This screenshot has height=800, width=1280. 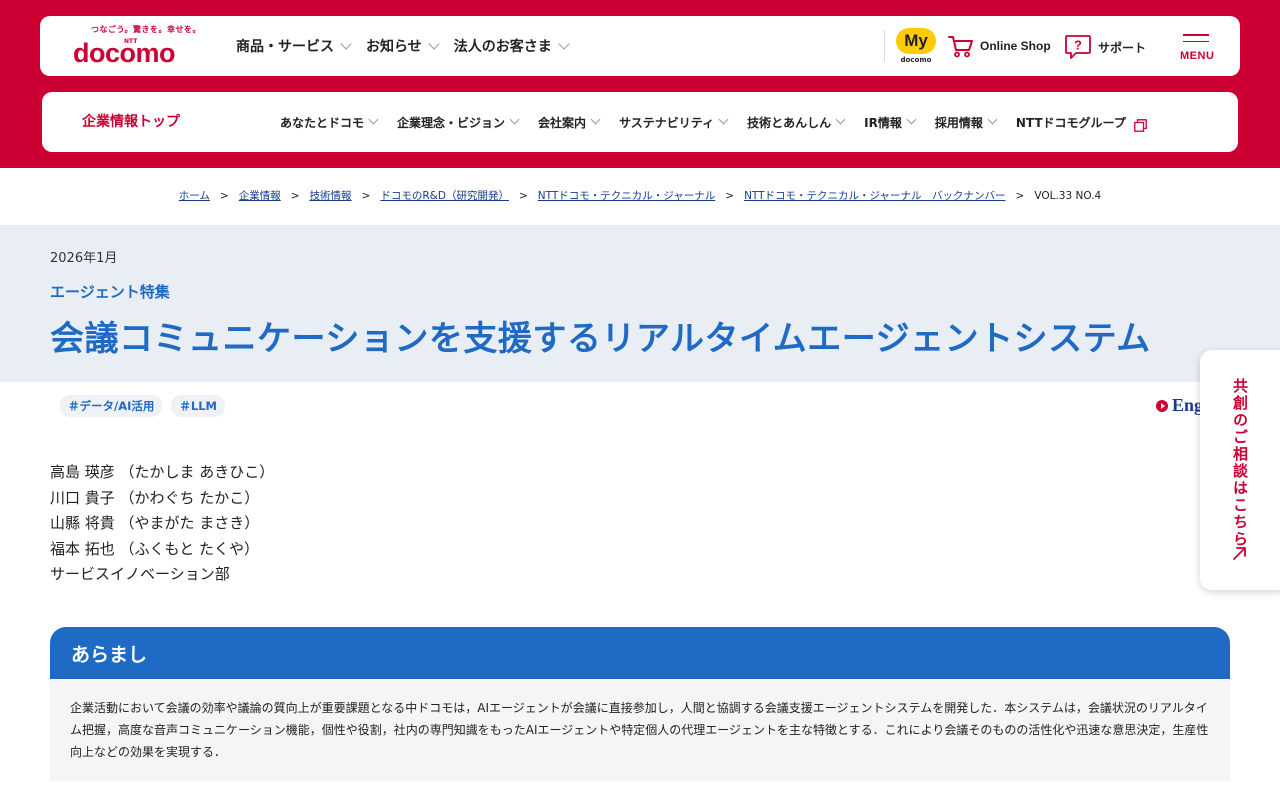 I want to click on abstract-heading: あらまし, so click(x=109, y=655).